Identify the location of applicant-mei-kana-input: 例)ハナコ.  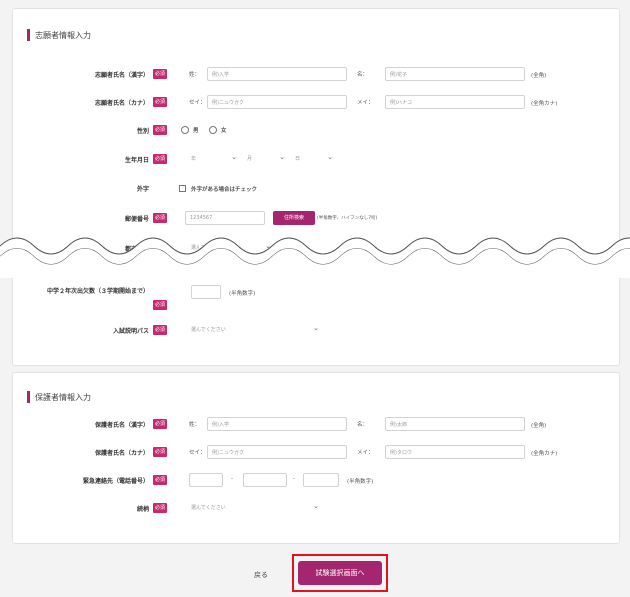
(455, 102).